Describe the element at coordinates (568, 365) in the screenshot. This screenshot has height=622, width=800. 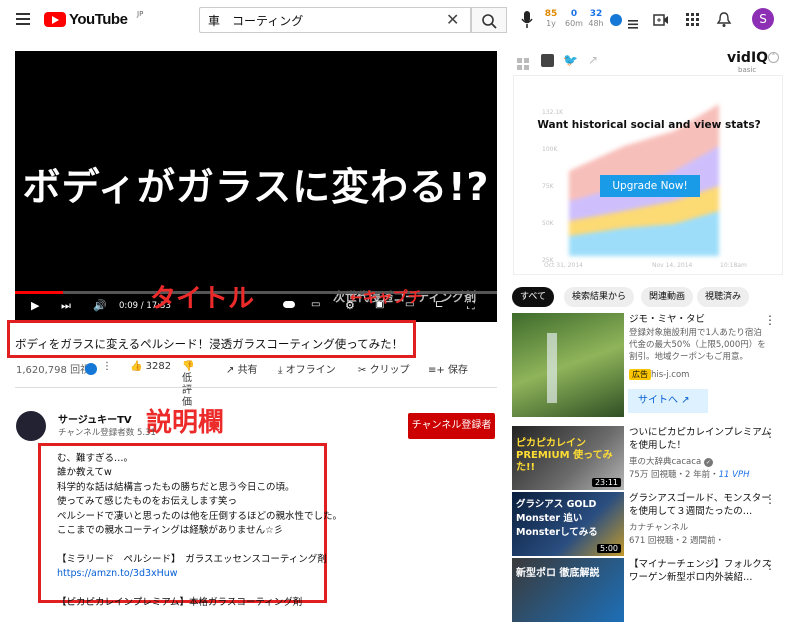
I see `ad-thumbnail` at that location.